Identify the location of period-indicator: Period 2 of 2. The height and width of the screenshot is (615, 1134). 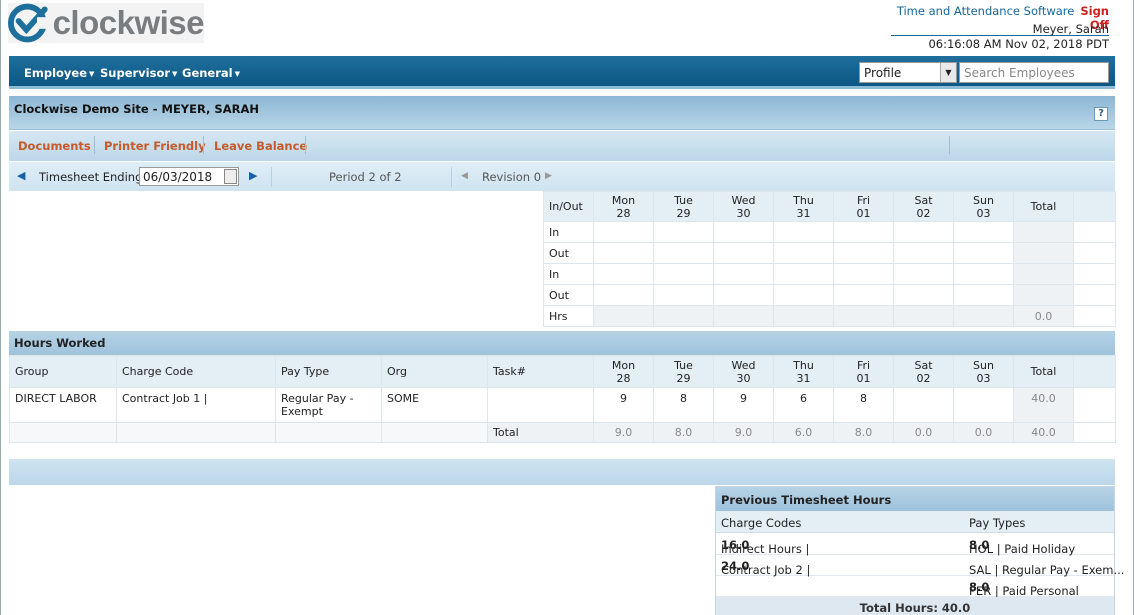
(365, 177).